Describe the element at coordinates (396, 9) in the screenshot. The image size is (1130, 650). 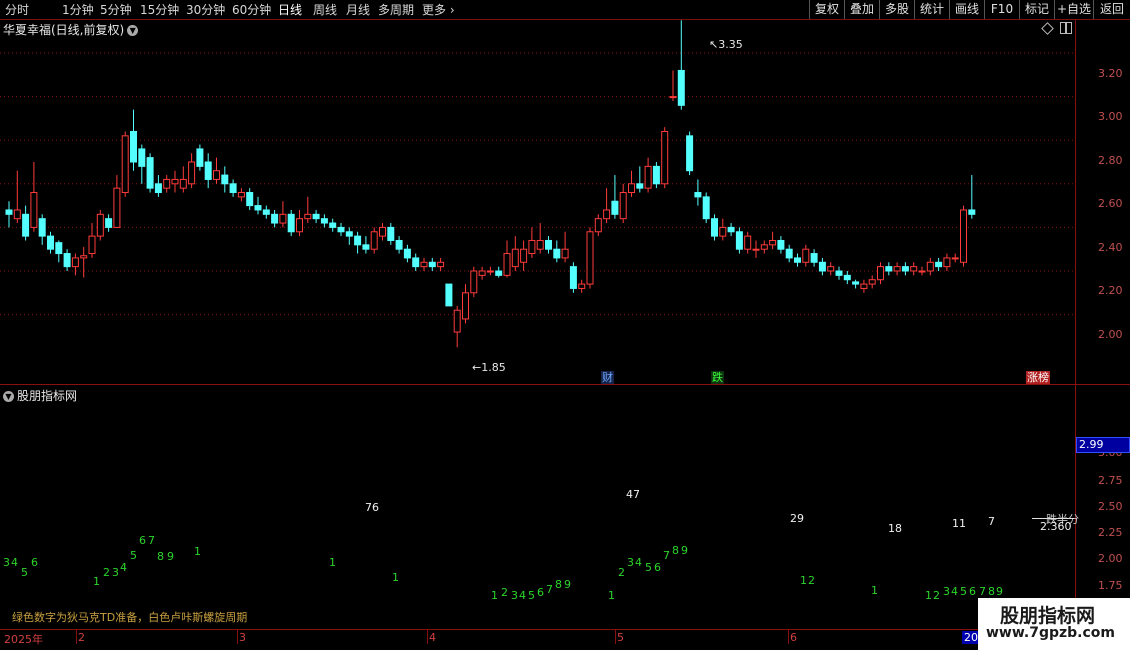
I see `period-tab-multi: 多周期` at that location.